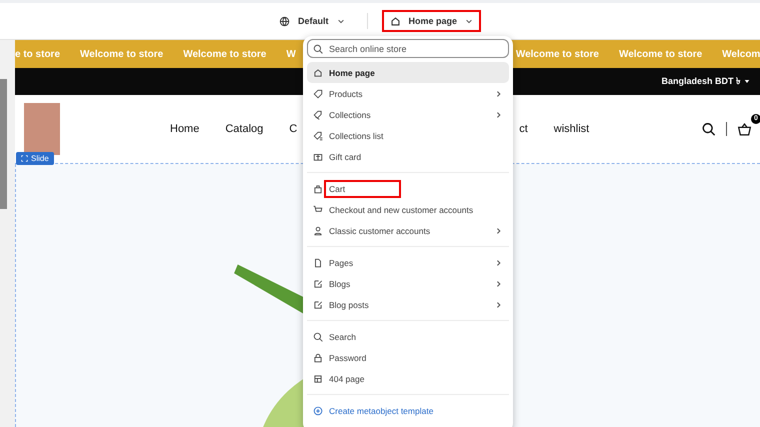 The height and width of the screenshot is (427, 760). I want to click on menu-item: Cart, so click(408, 188).